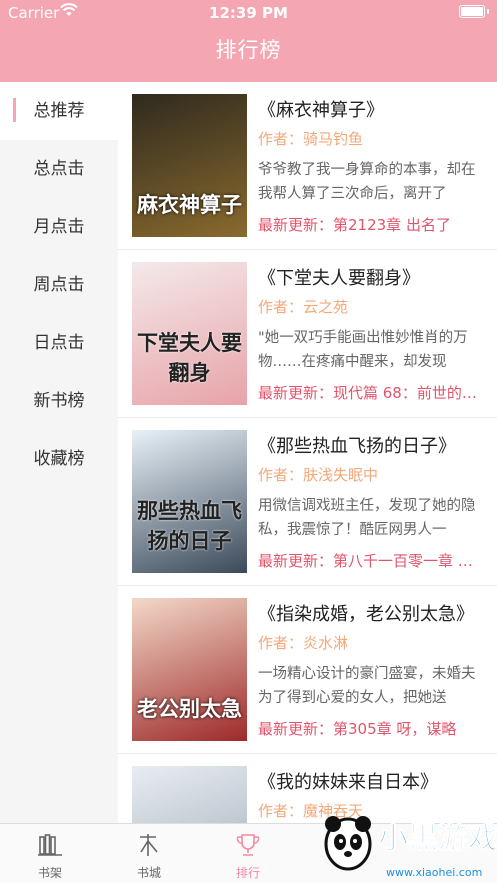  Describe the element at coordinates (149, 845) in the screenshot. I see `bookstore-icon` at that location.